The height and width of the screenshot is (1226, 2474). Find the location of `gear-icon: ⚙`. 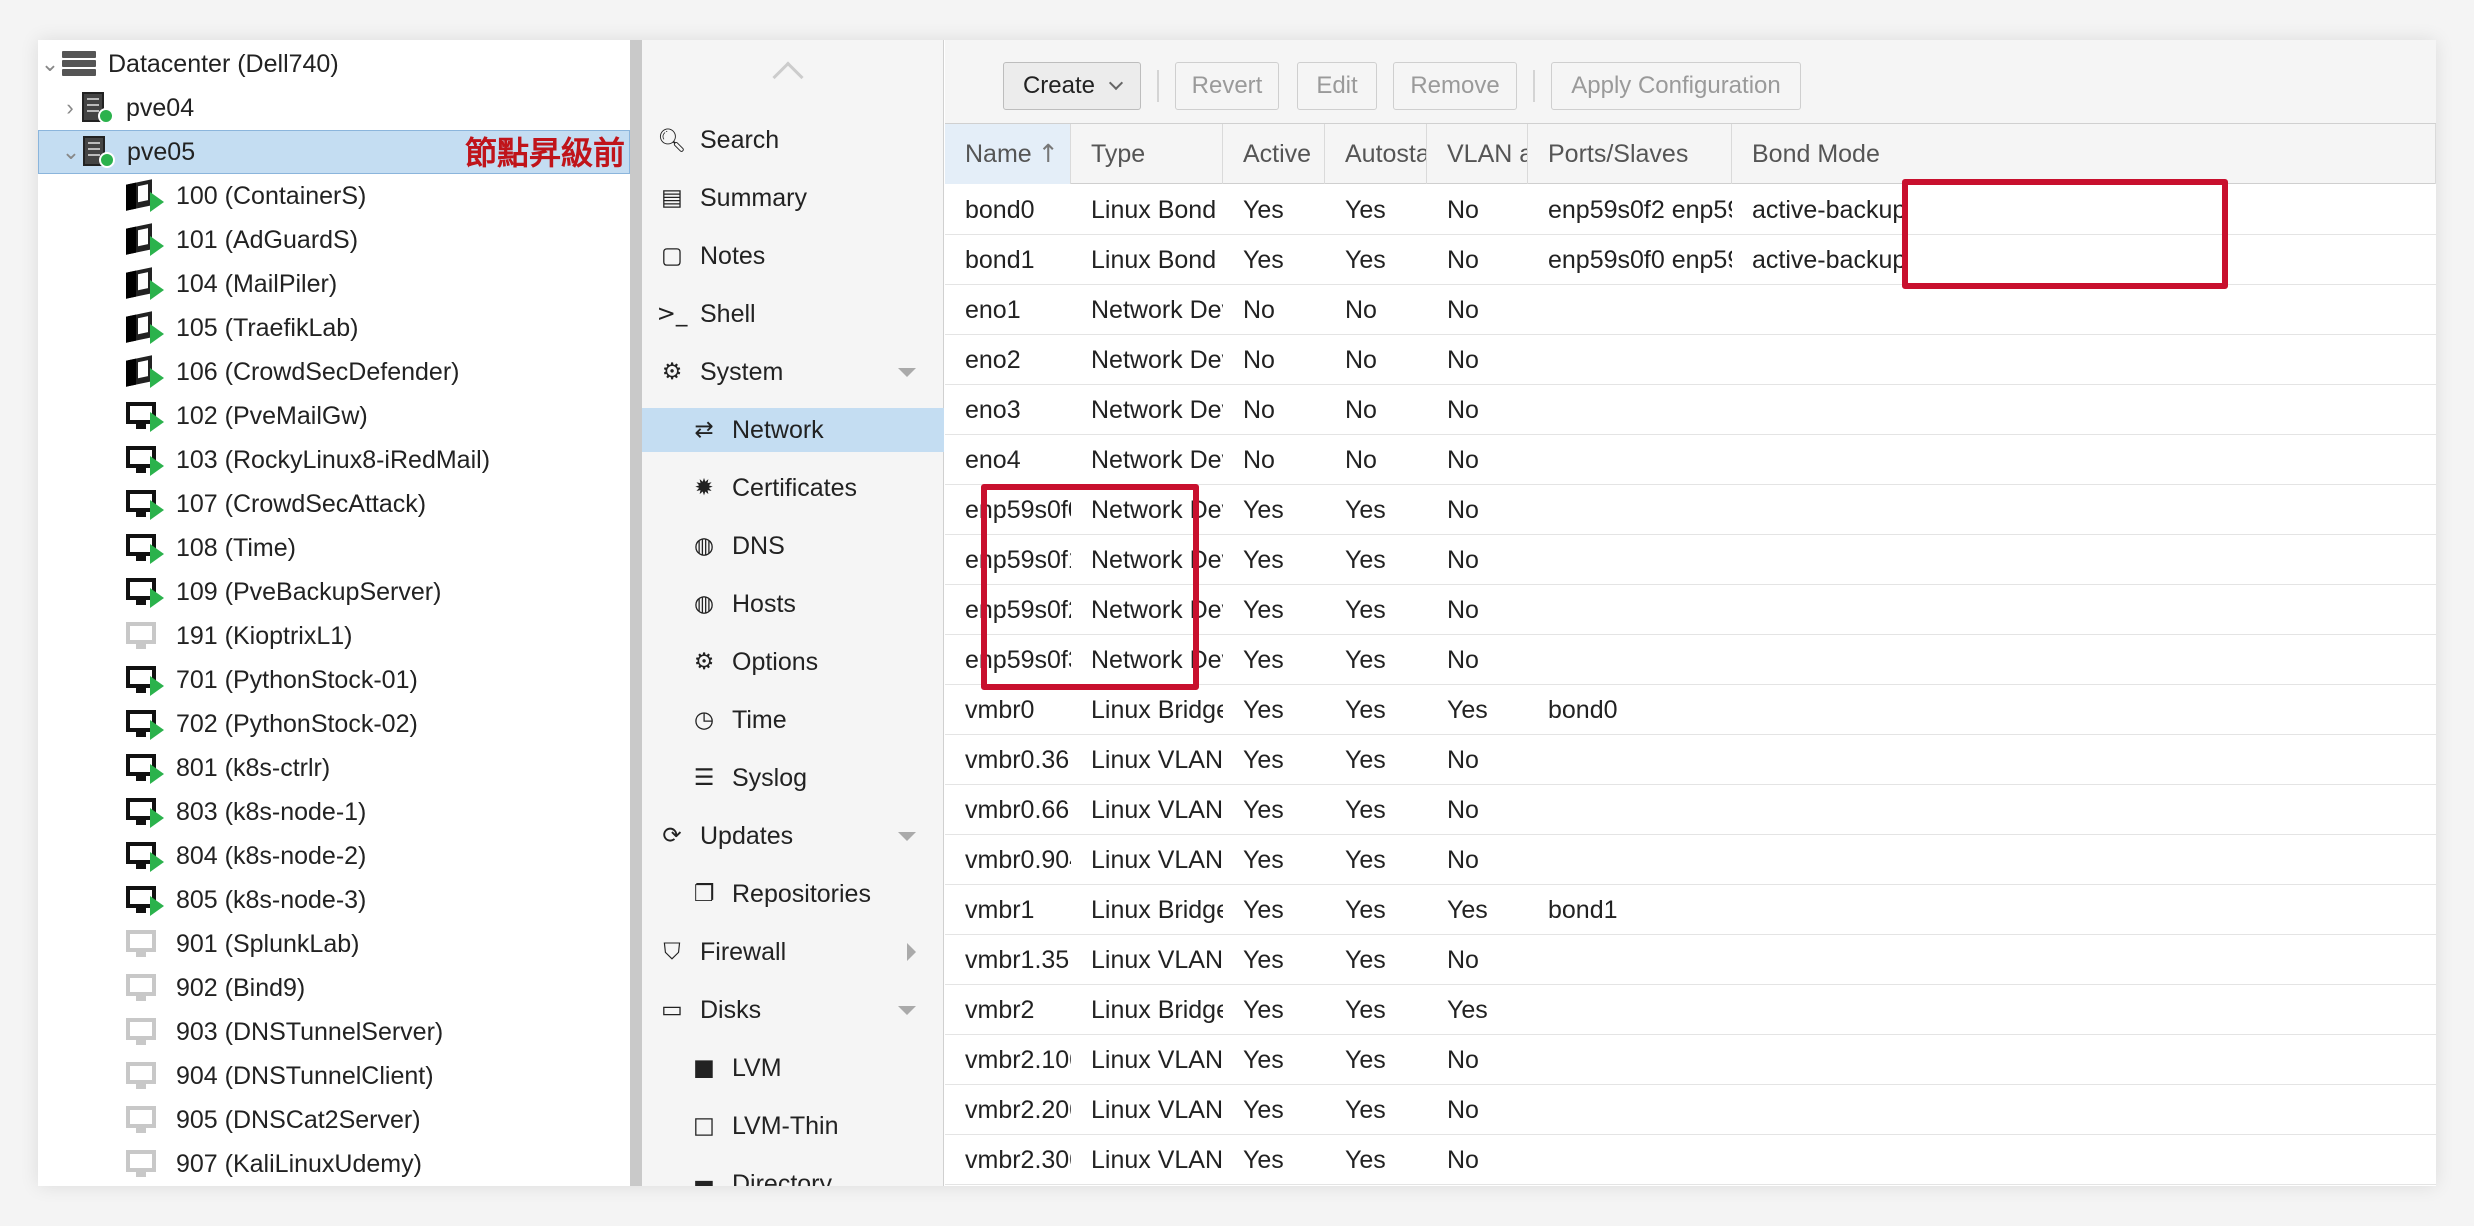

gear-icon: ⚙ is located at coordinates (704, 662).